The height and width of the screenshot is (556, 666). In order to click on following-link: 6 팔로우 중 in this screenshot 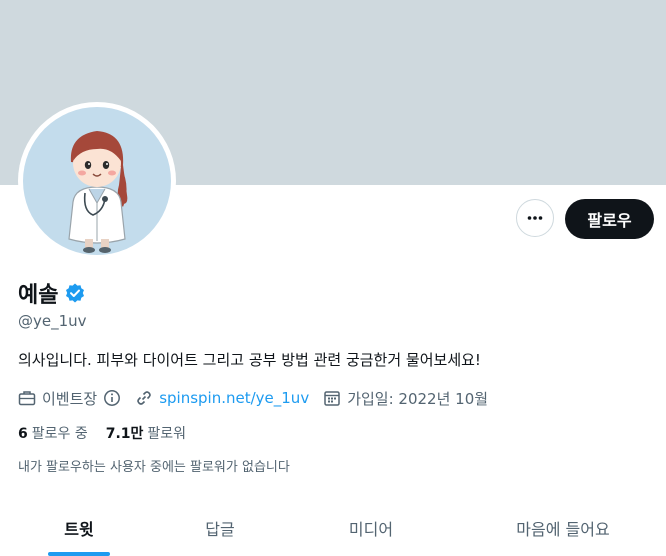, I will do `click(53, 433)`.